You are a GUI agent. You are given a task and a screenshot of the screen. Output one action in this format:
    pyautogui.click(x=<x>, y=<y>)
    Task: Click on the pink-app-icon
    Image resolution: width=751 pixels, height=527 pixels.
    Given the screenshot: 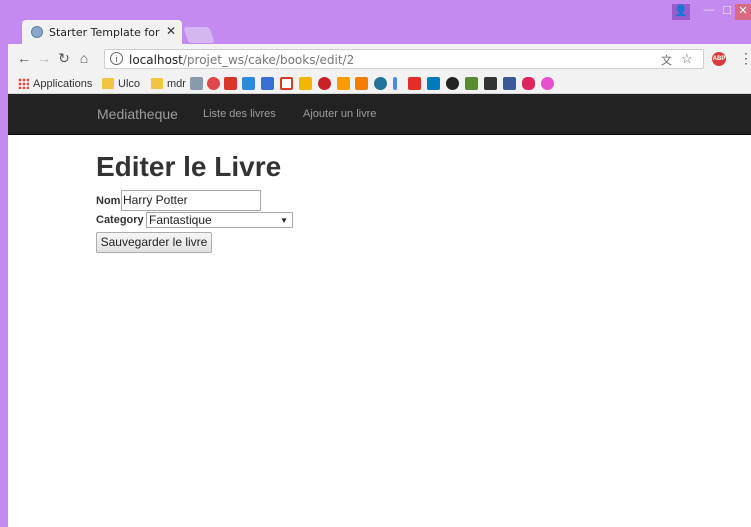 What is the action you would take?
    pyautogui.click(x=547, y=83)
    